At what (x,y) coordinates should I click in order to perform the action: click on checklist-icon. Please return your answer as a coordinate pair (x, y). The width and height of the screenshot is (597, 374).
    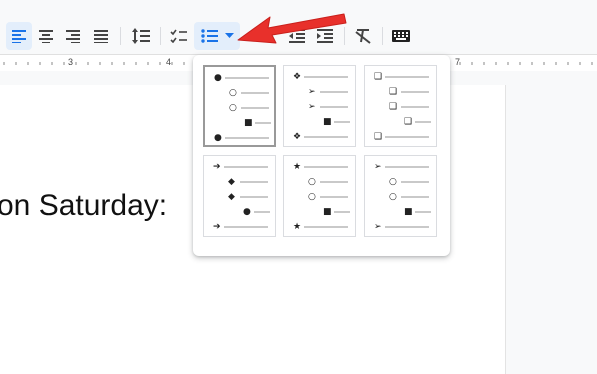
    Looking at the image, I should click on (178, 36).